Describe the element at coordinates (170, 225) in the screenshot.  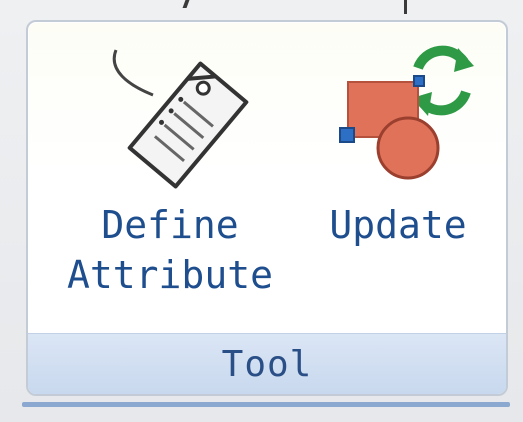
I see `define-attribute-label-line1: Define` at that location.